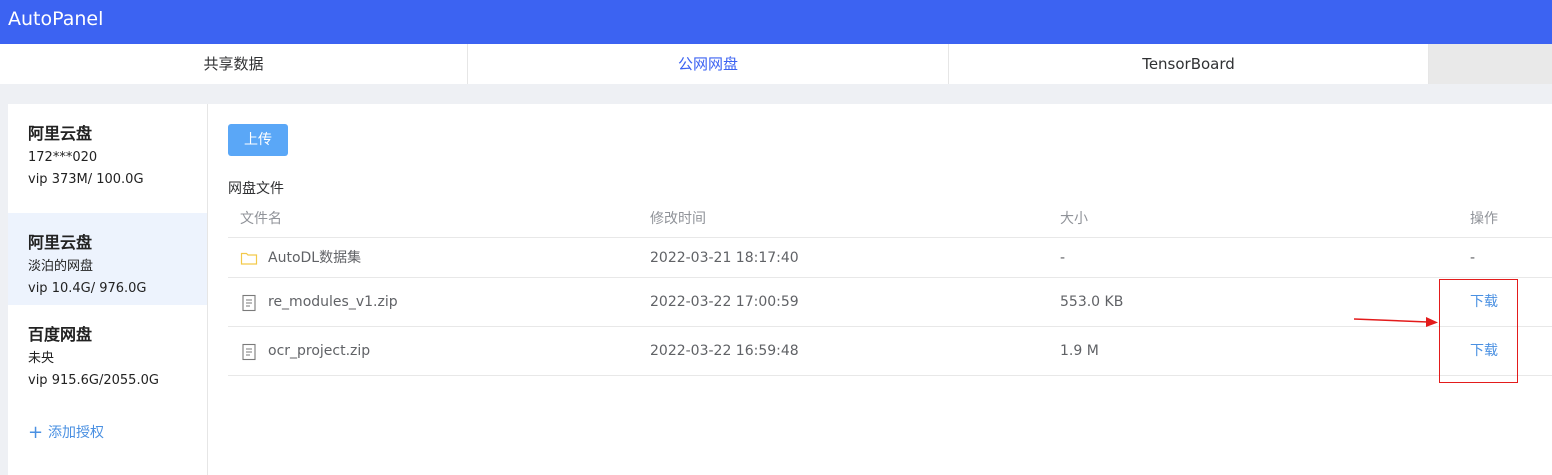 The width and height of the screenshot is (1552, 475). Describe the element at coordinates (724, 302) in the screenshot. I see `file-time: 2022-03-22 17:00:59` at that location.